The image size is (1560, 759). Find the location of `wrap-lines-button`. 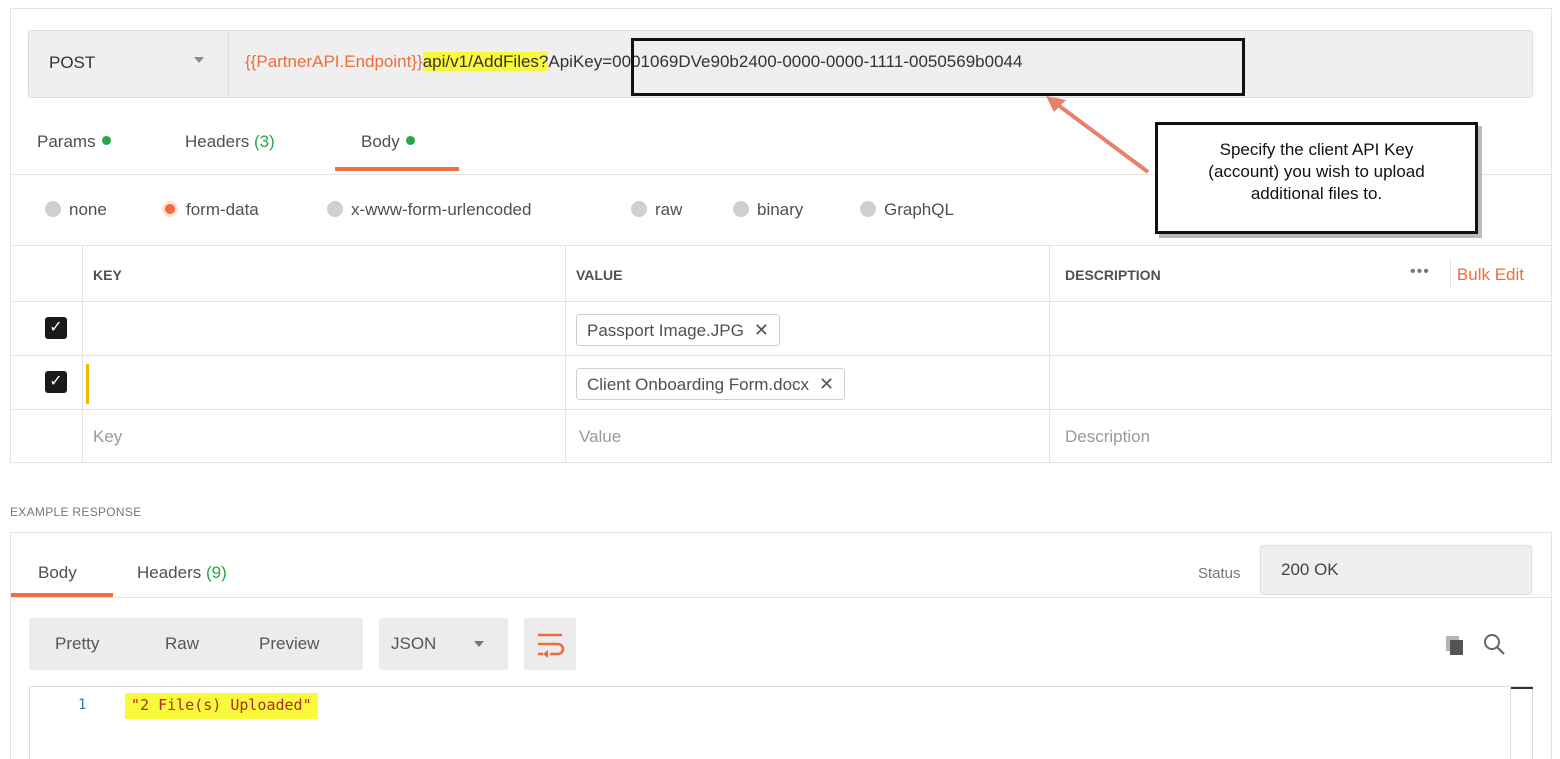

wrap-lines-button is located at coordinates (550, 644).